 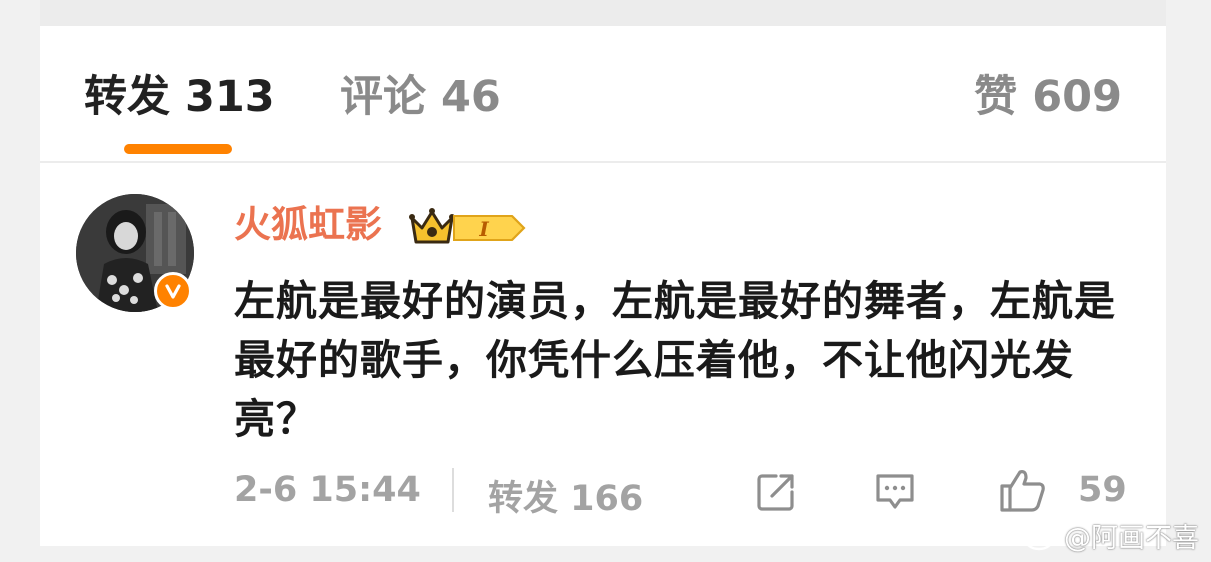 I want to click on crown-icon, so click(x=432, y=226).